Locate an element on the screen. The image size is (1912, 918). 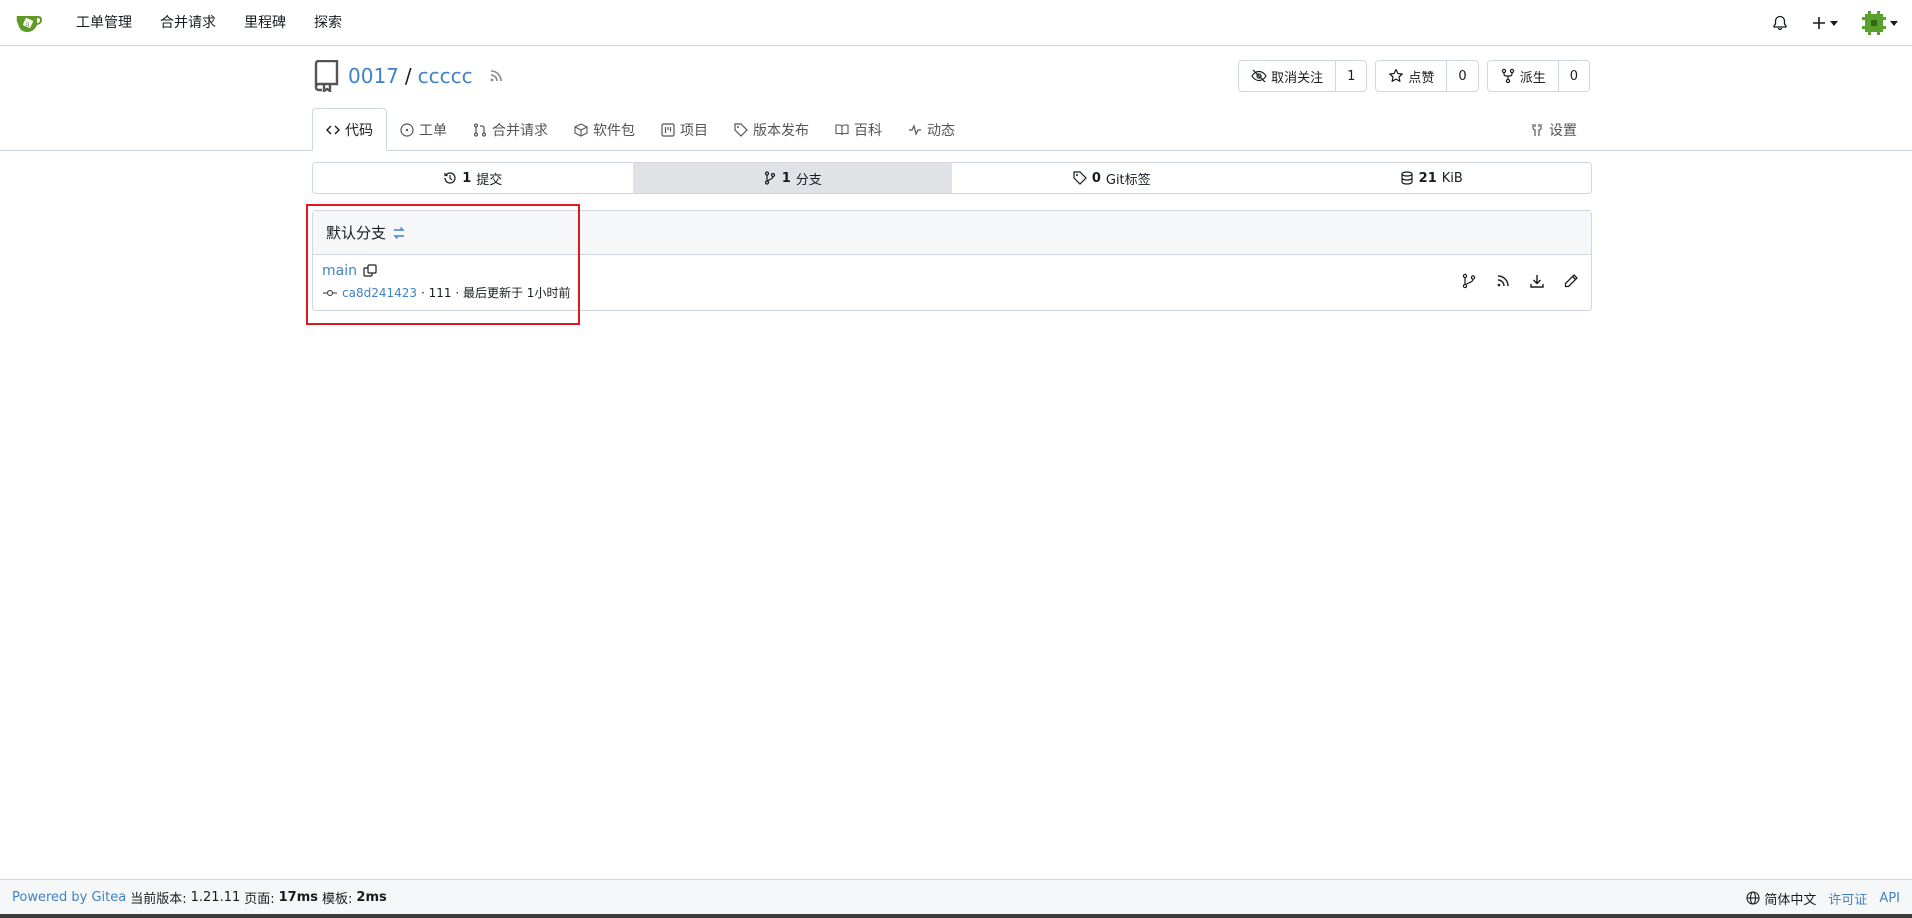
commits-count: 1 is located at coordinates (467, 178).